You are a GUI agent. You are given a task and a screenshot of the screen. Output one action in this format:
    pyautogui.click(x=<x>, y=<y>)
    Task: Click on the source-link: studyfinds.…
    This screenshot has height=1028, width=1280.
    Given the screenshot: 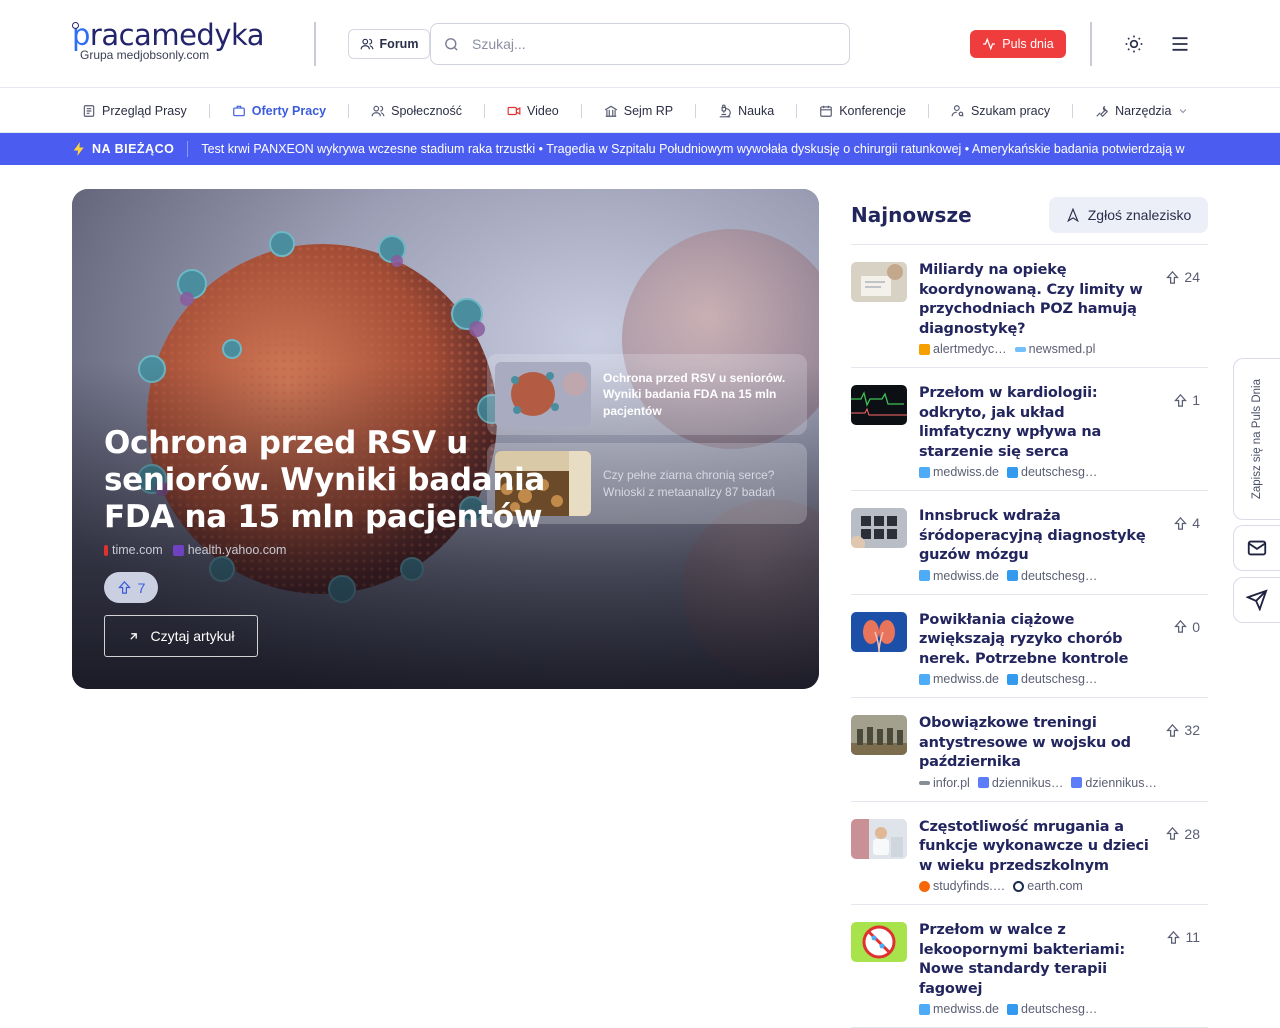 What is the action you would take?
    pyautogui.click(x=962, y=886)
    